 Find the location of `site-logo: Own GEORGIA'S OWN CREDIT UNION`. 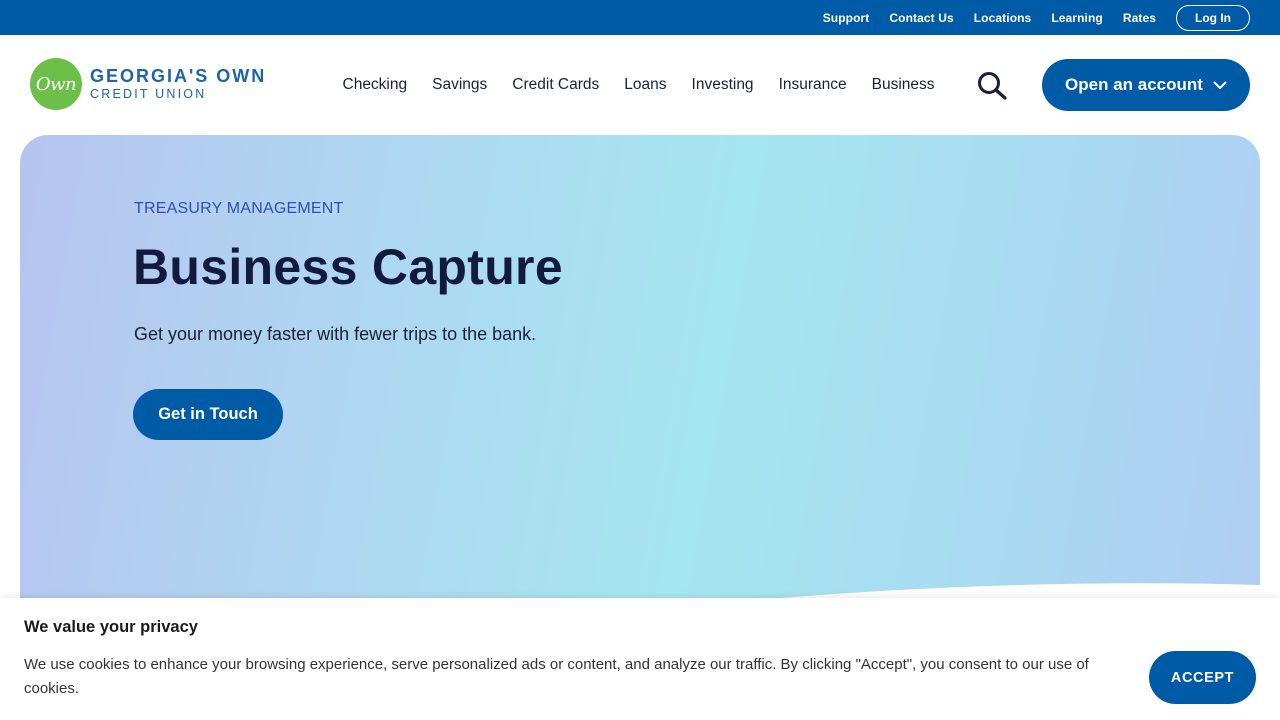

site-logo: Own GEORGIA'S OWN CREDIT UNION is located at coordinates (148, 84).